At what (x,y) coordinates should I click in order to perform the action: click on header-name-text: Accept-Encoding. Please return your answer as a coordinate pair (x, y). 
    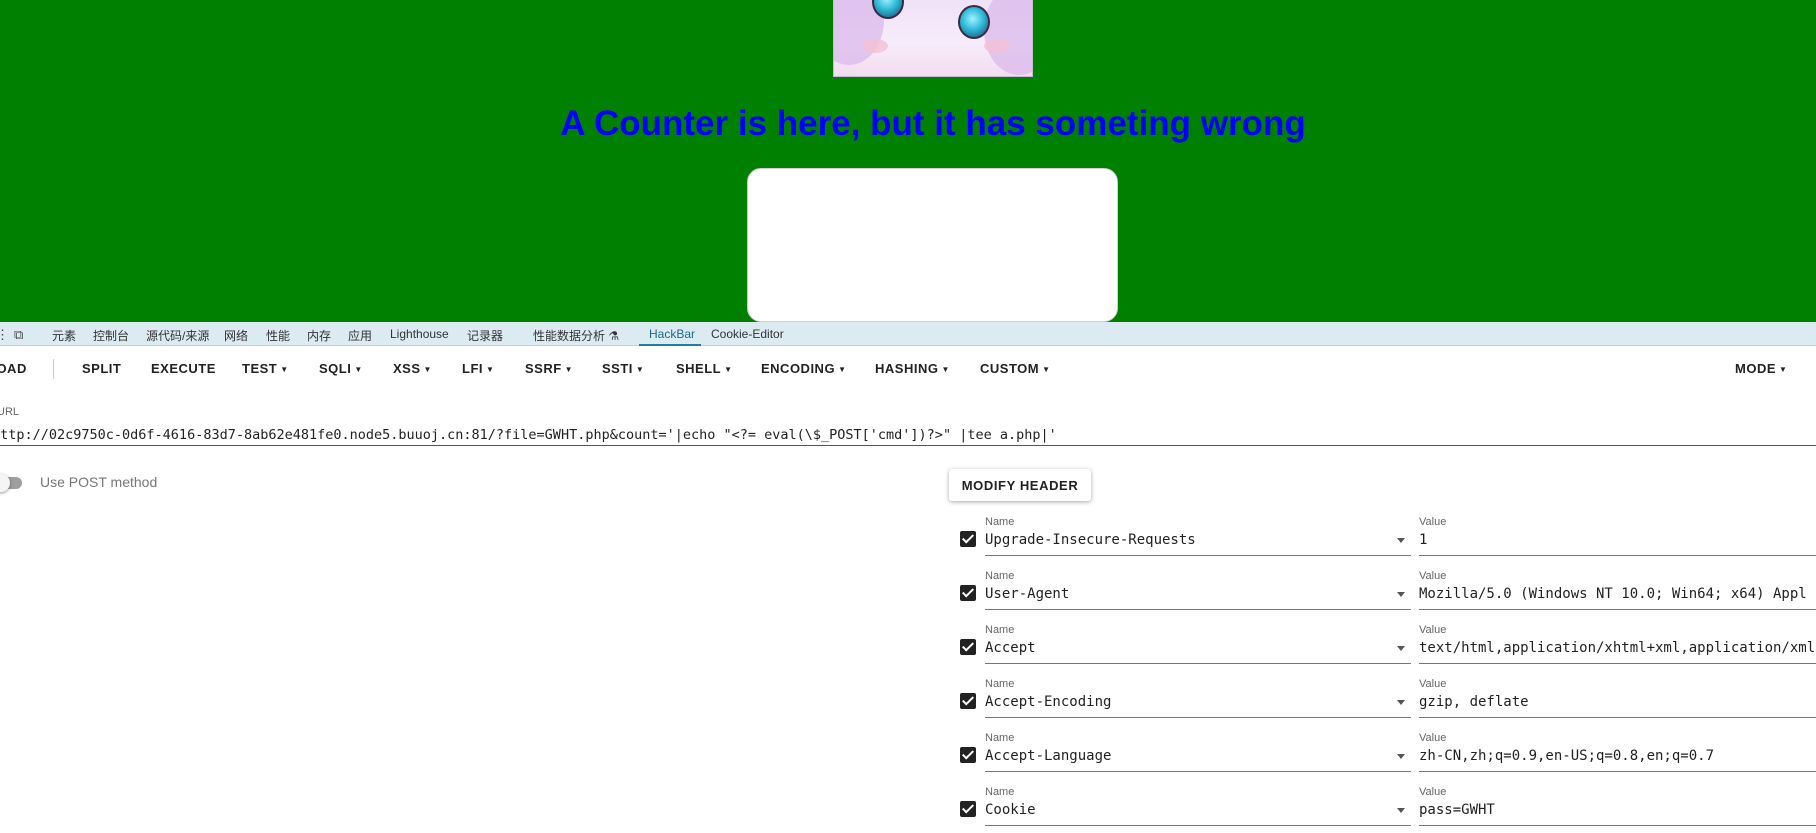
    Looking at the image, I should click on (1048, 702).